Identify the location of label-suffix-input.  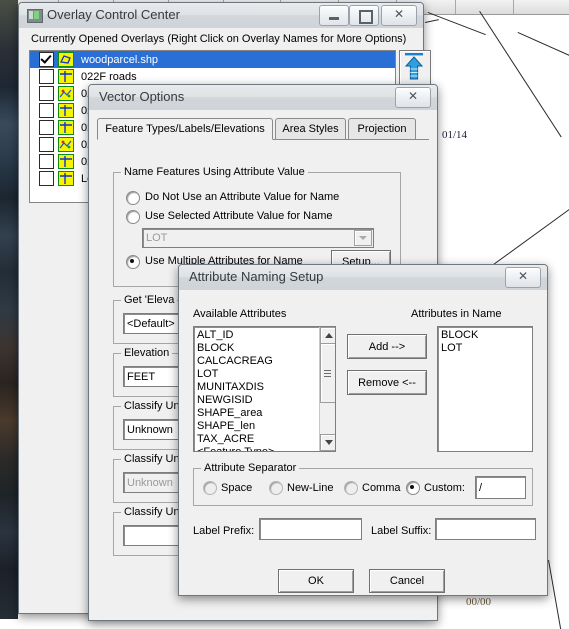
(485, 529).